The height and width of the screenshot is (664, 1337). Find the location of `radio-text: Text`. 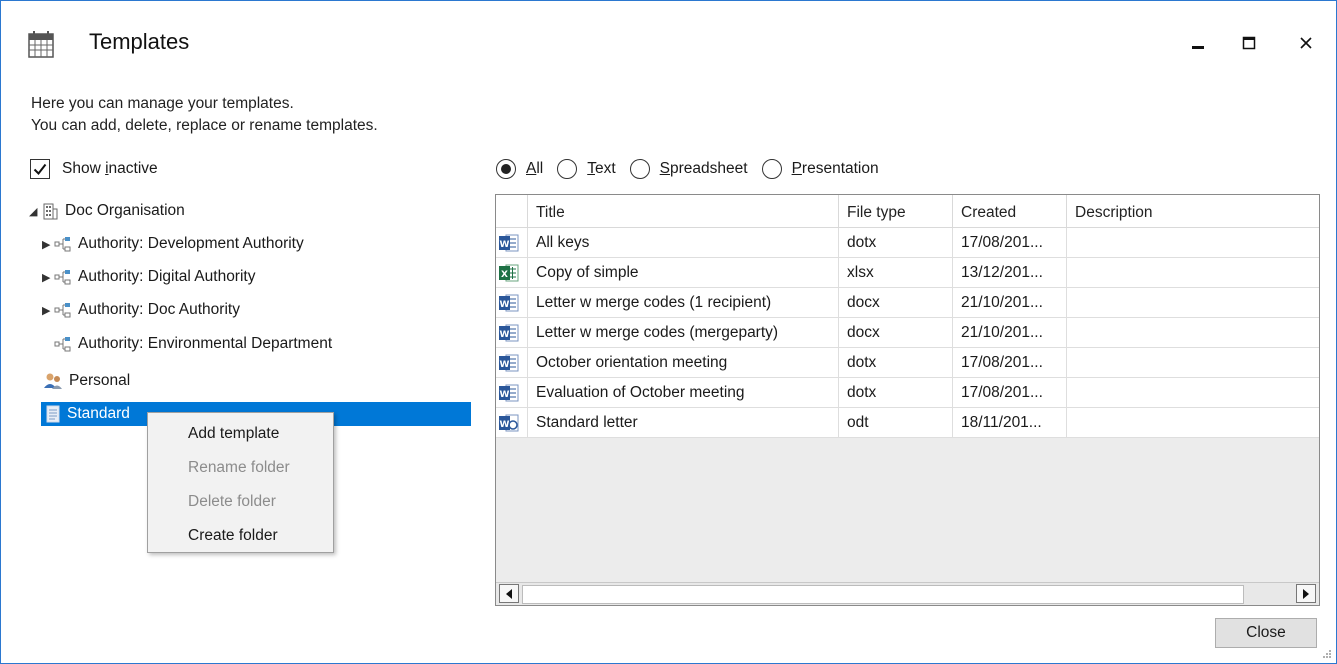

radio-text: Text is located at coordinates (586, 169).